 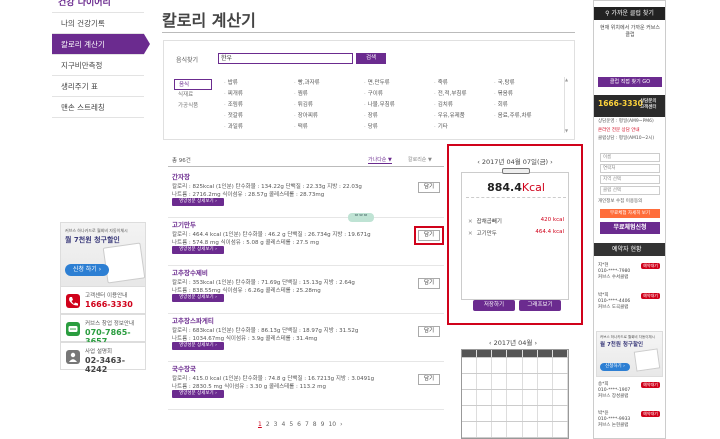 I want to click on calorie-unit: Kcal, so click(x=533, y=187).